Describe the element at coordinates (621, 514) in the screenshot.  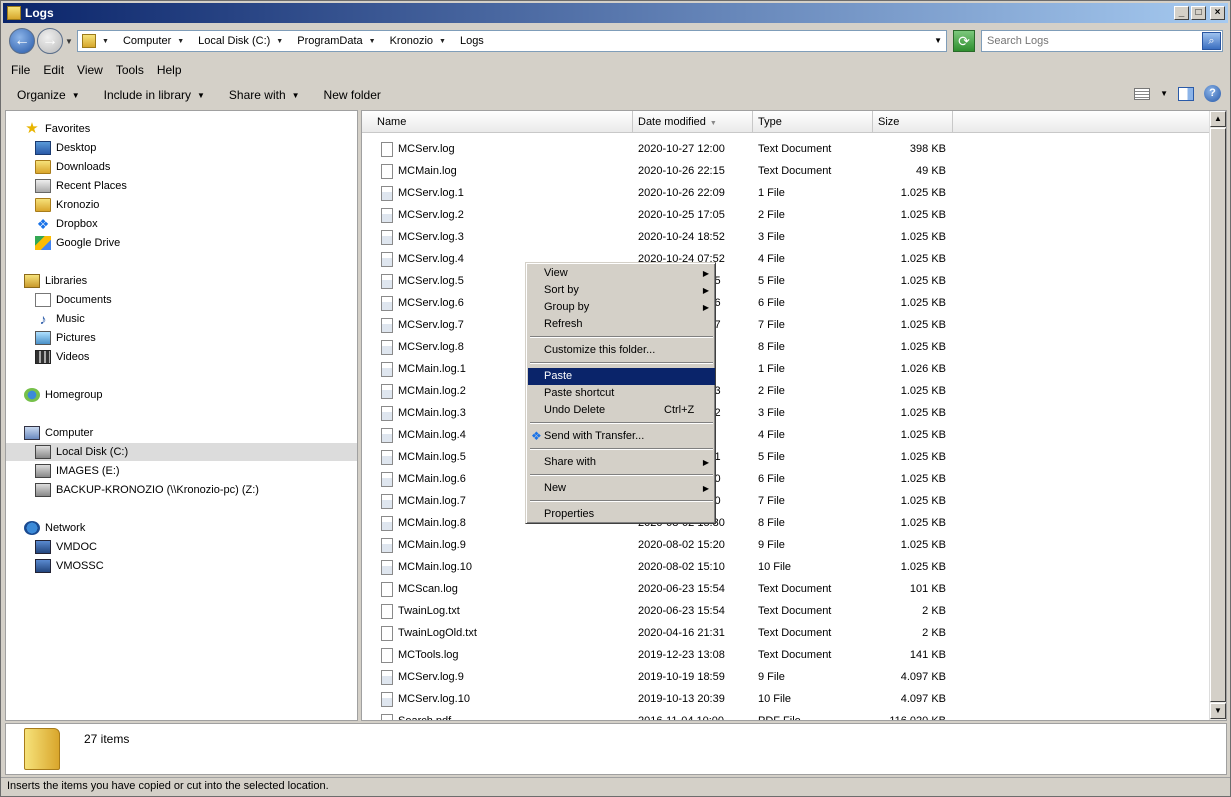
I see `menu-properties: Properties` at that location.